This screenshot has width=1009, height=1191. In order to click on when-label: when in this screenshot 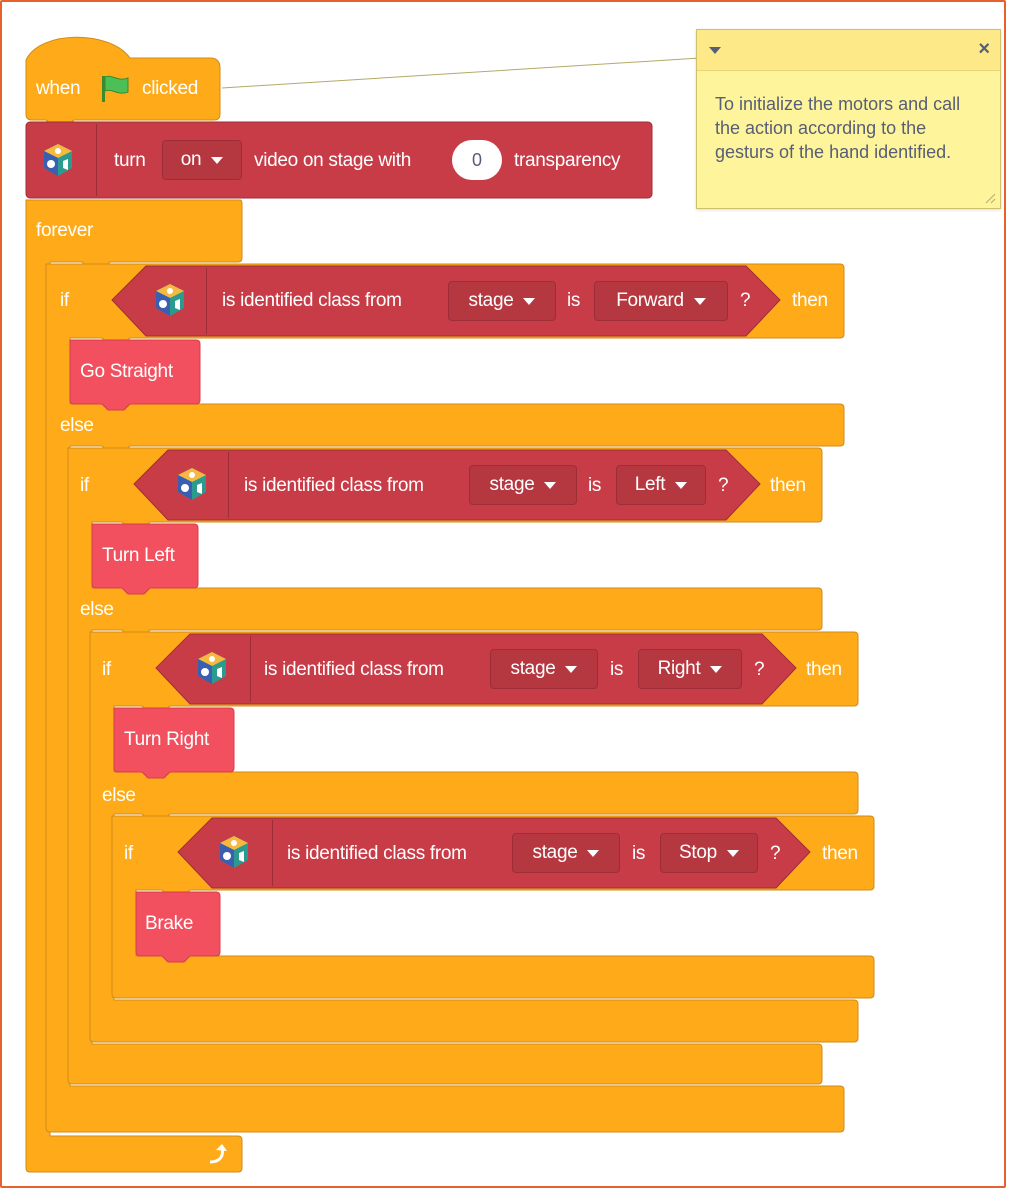, I will do `click(58, 88)`.